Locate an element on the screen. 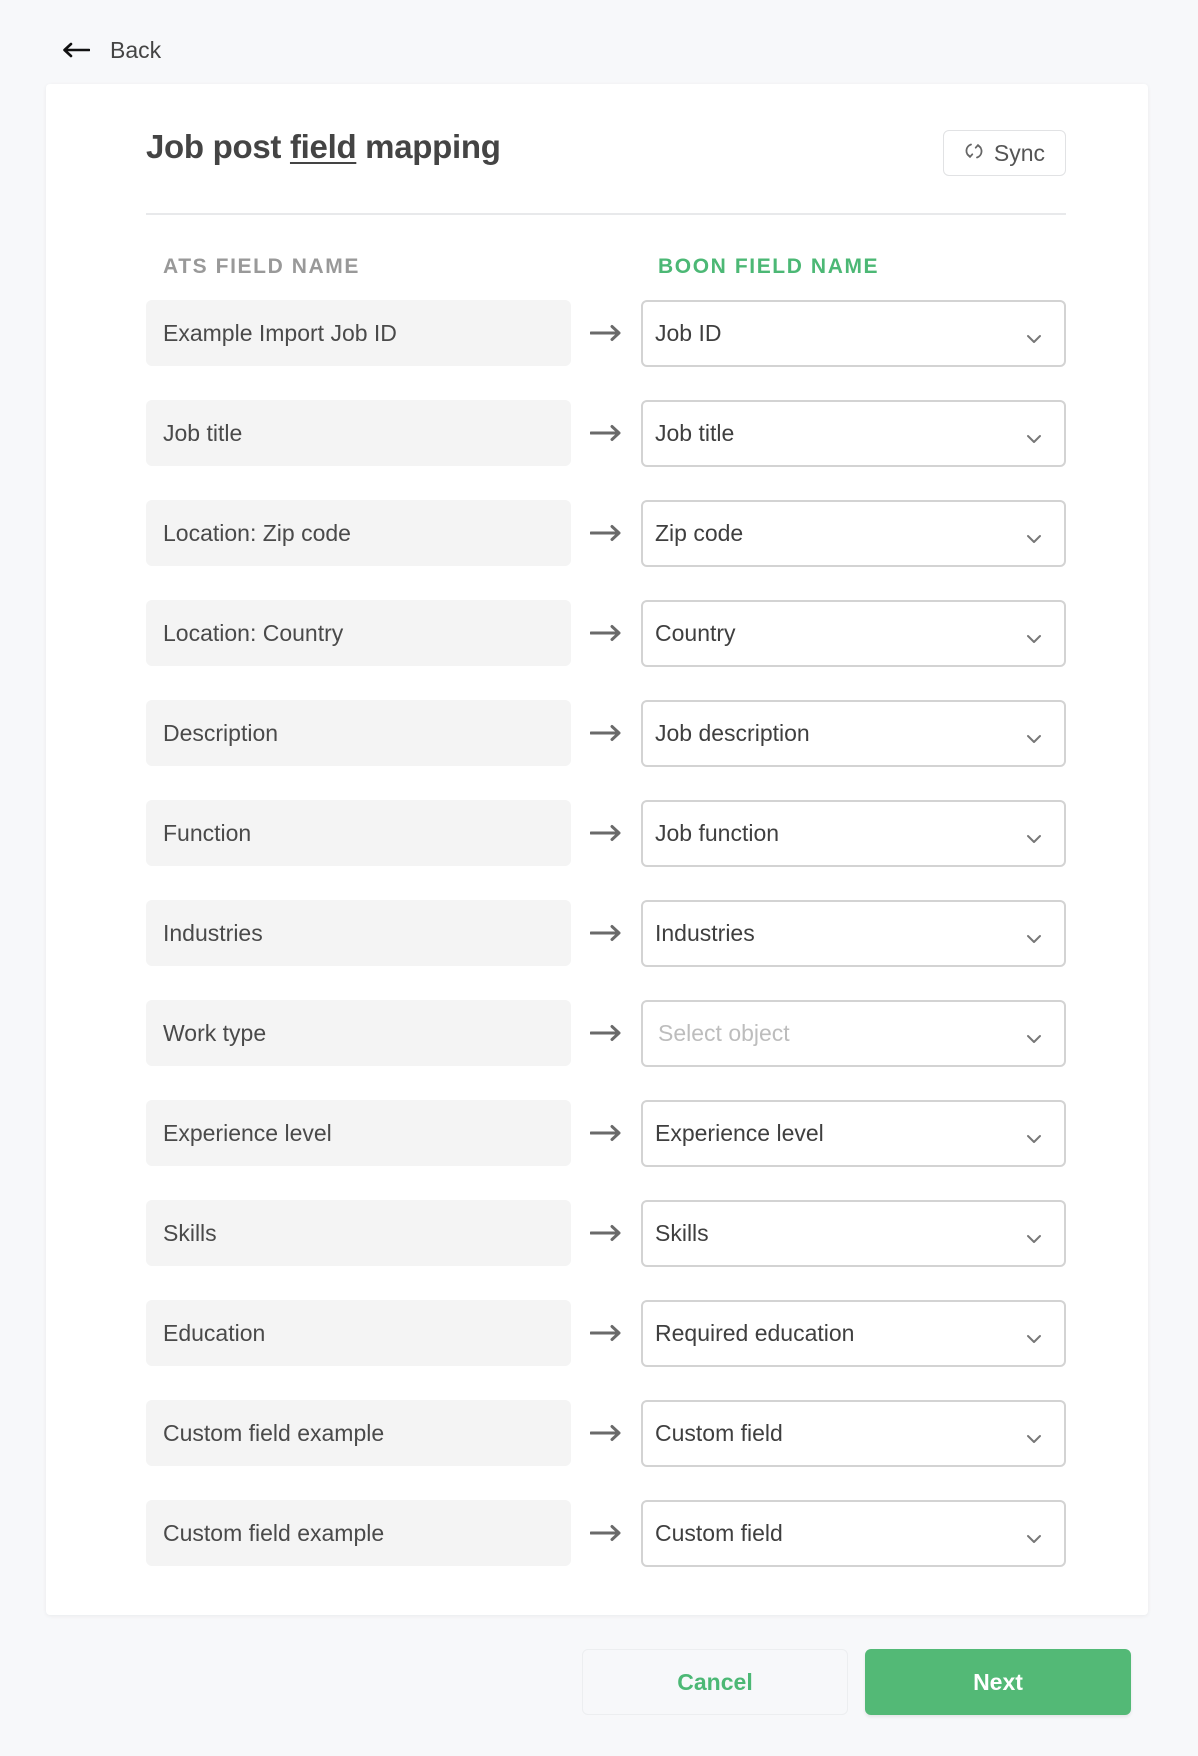  mapping-row: Location: Country Country is located at coordinates (606, 633).